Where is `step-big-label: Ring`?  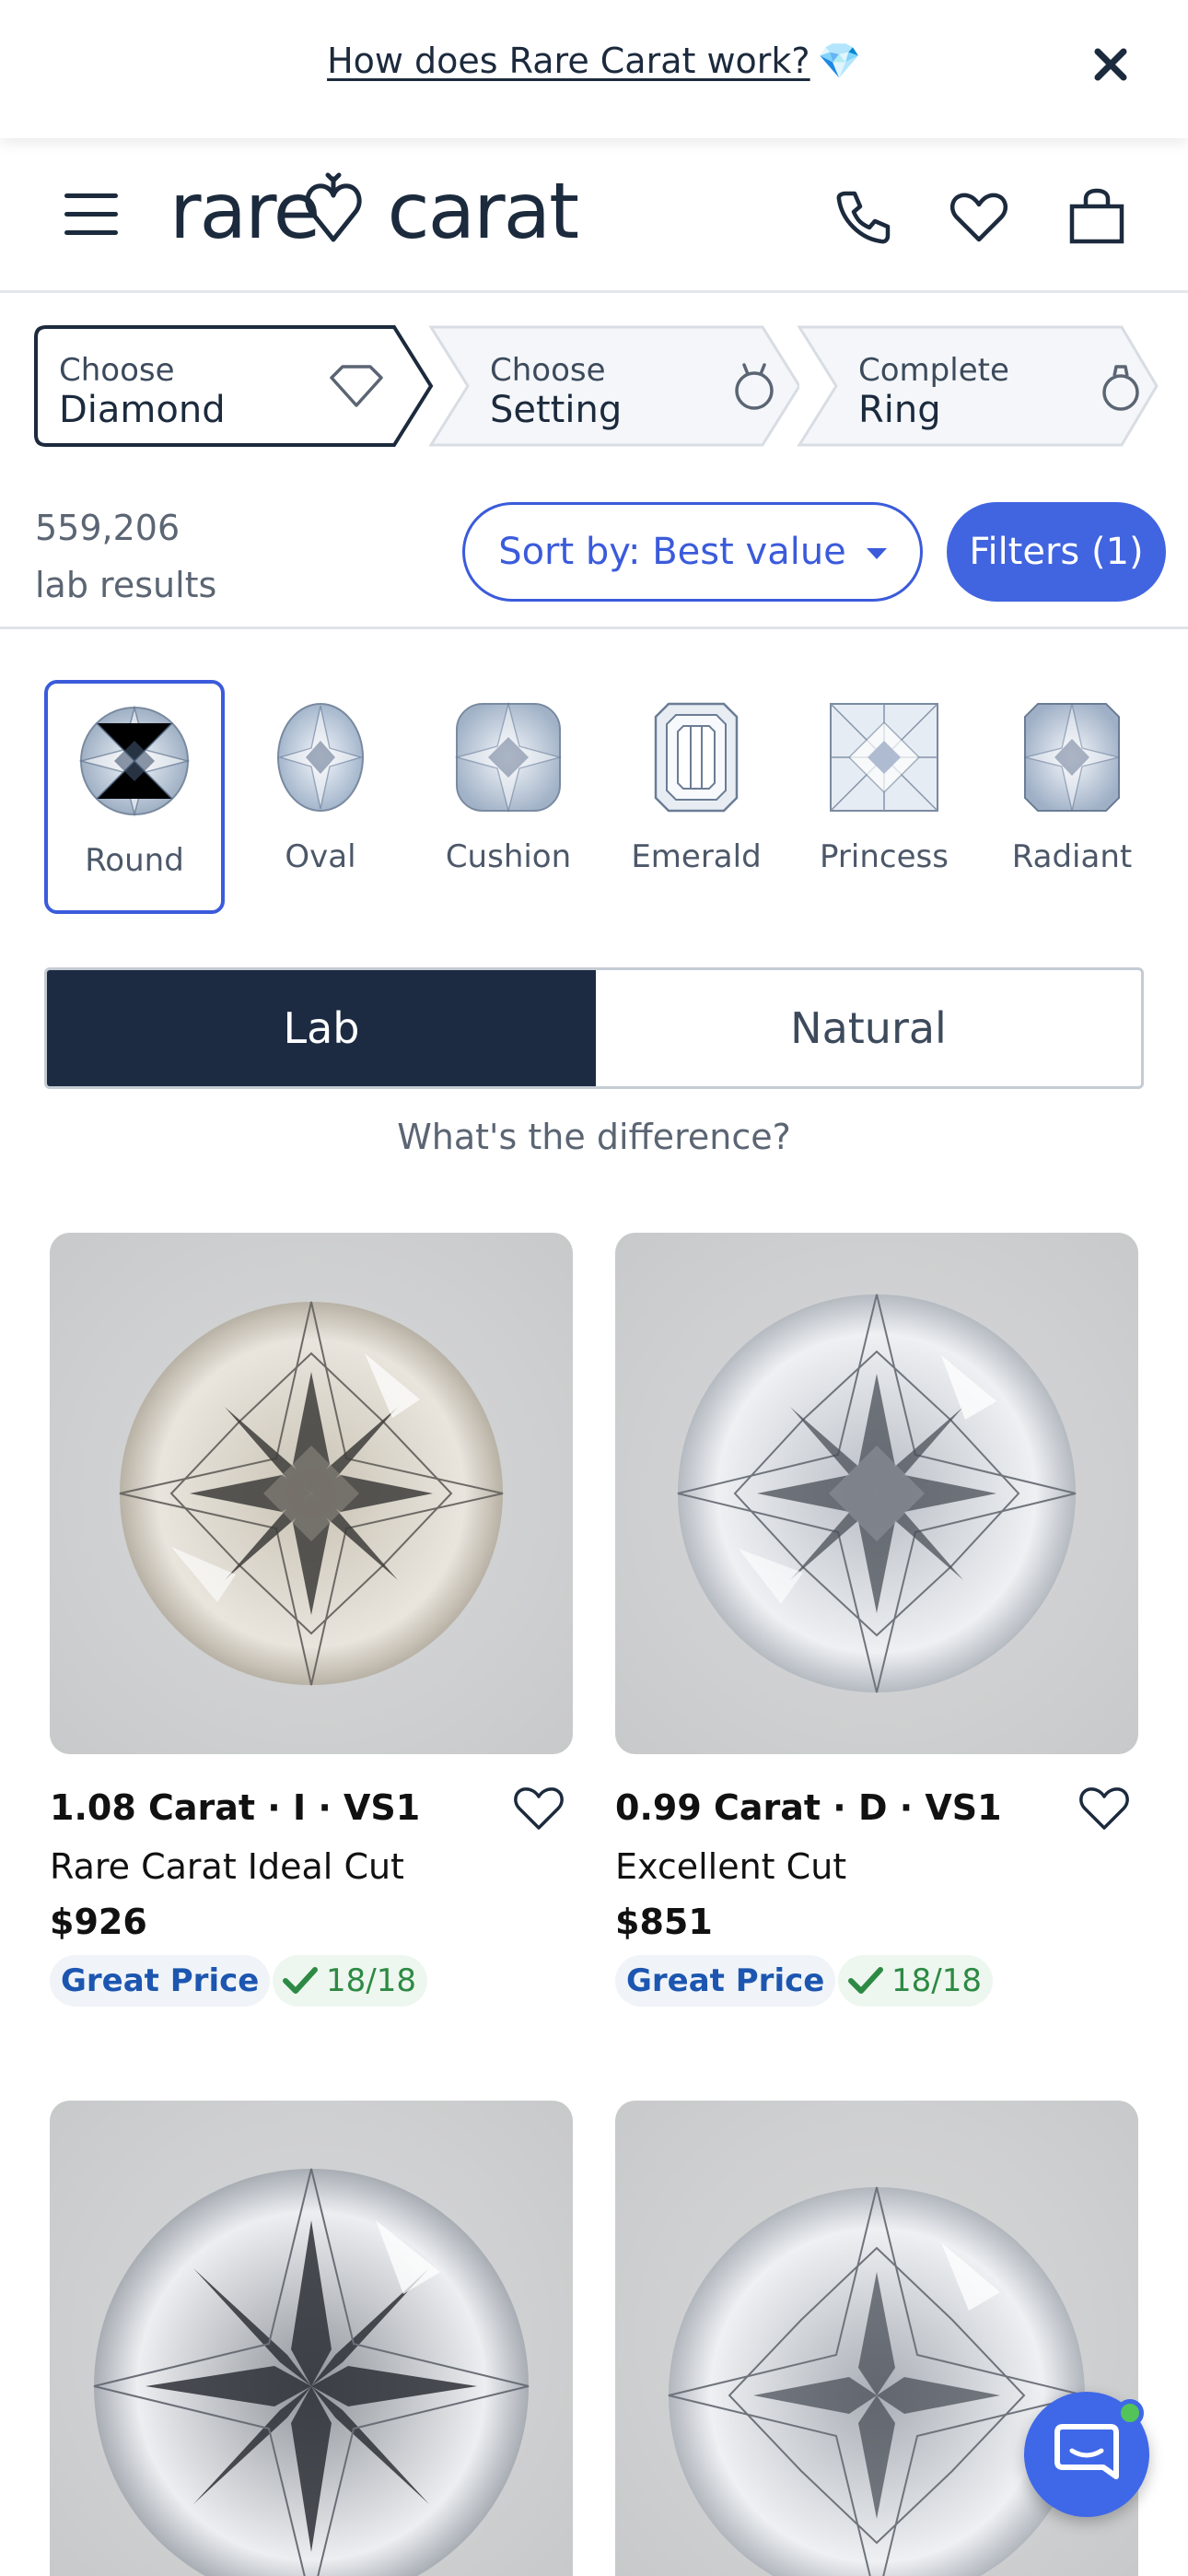 step-big-label: Ring is located at coordinates (899, 410).